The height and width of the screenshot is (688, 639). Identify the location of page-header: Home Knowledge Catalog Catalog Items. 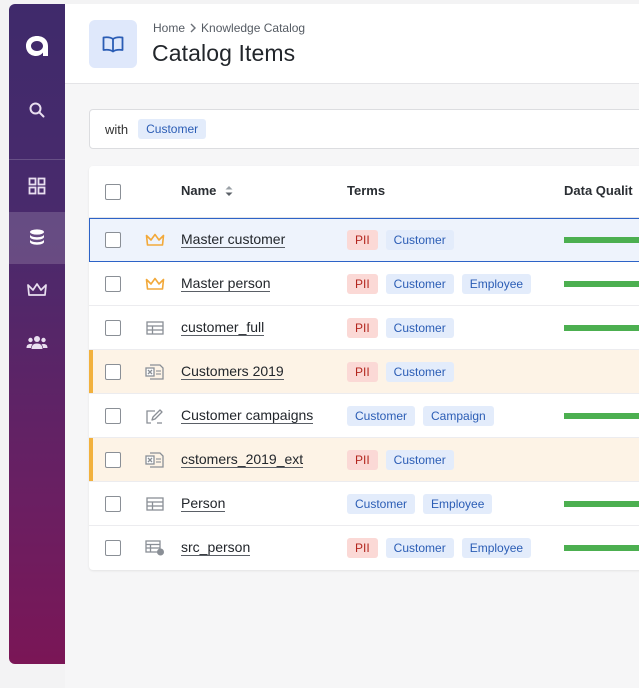
(352, 44).